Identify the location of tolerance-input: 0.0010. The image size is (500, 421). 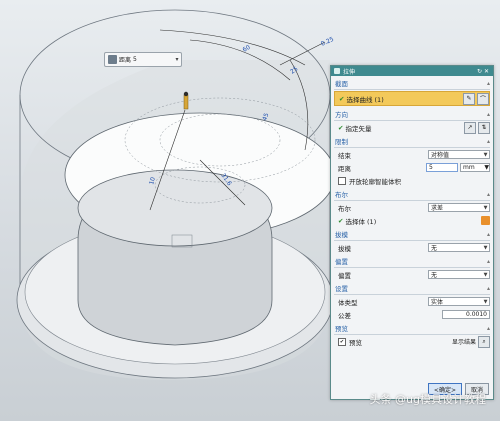
(466, 314).